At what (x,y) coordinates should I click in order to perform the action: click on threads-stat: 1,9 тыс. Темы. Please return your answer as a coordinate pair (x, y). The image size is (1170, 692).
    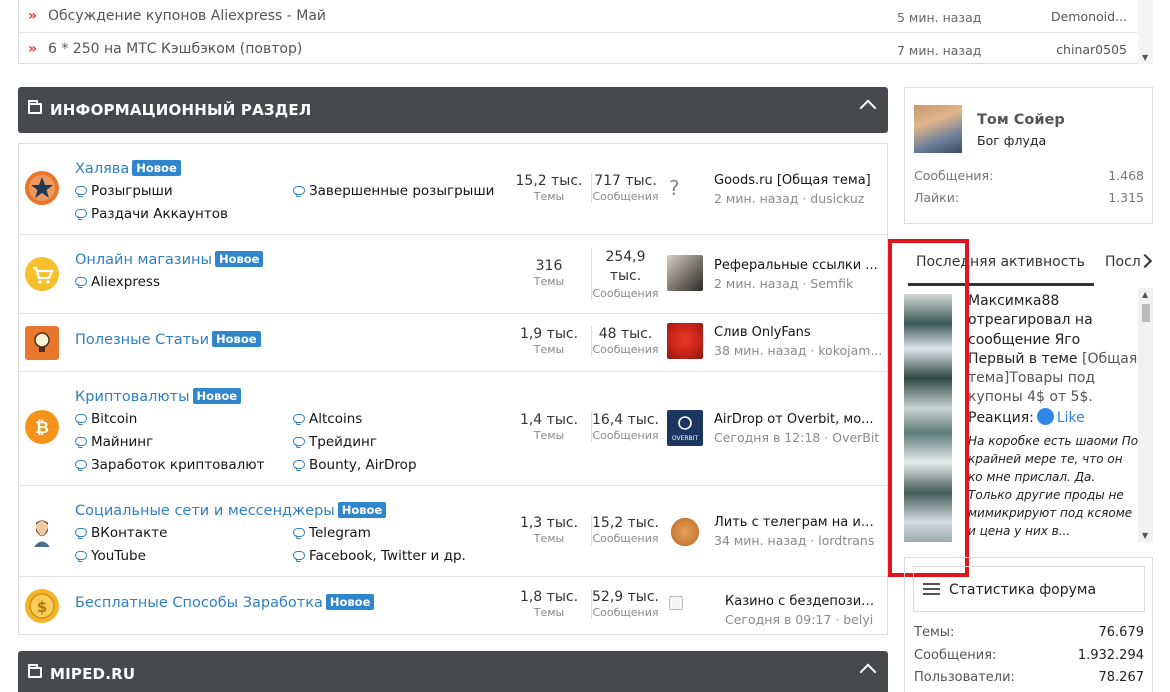
    Looking at the image, I should click on (549, 341).